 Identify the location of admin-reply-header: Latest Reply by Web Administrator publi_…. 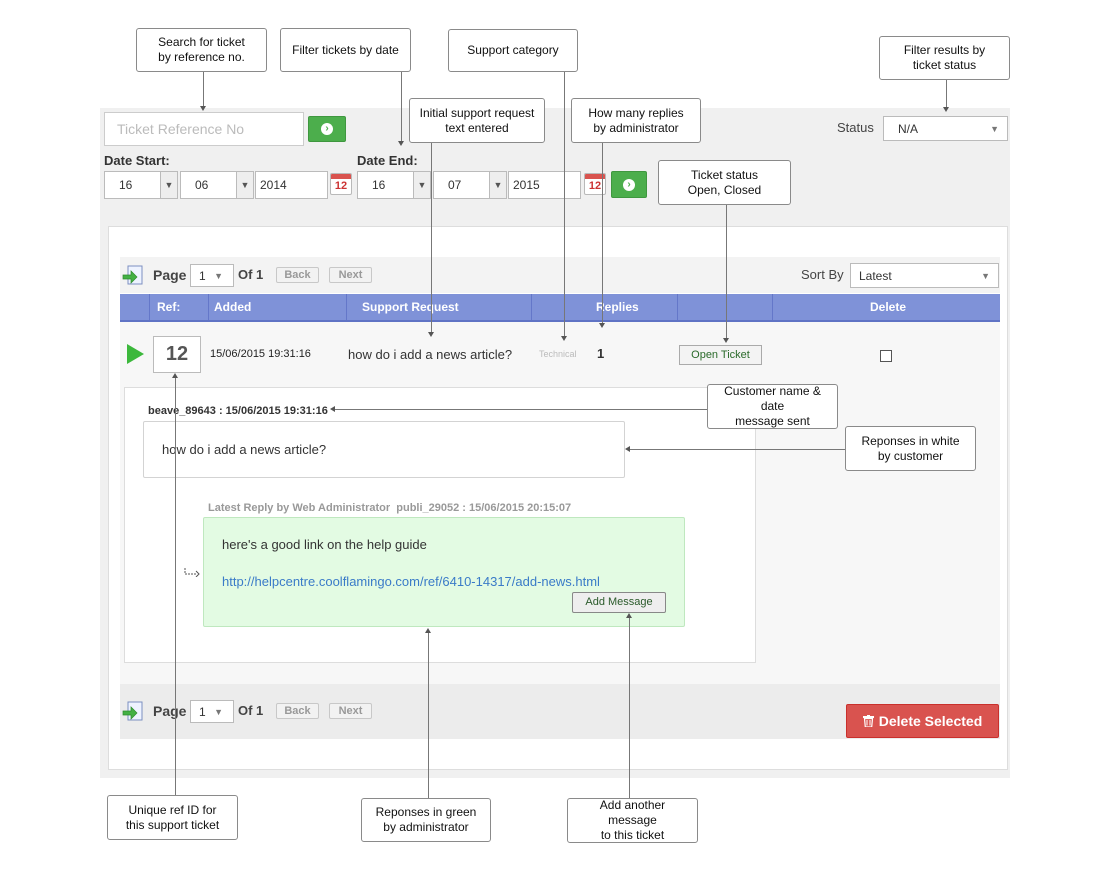
(390, 508).